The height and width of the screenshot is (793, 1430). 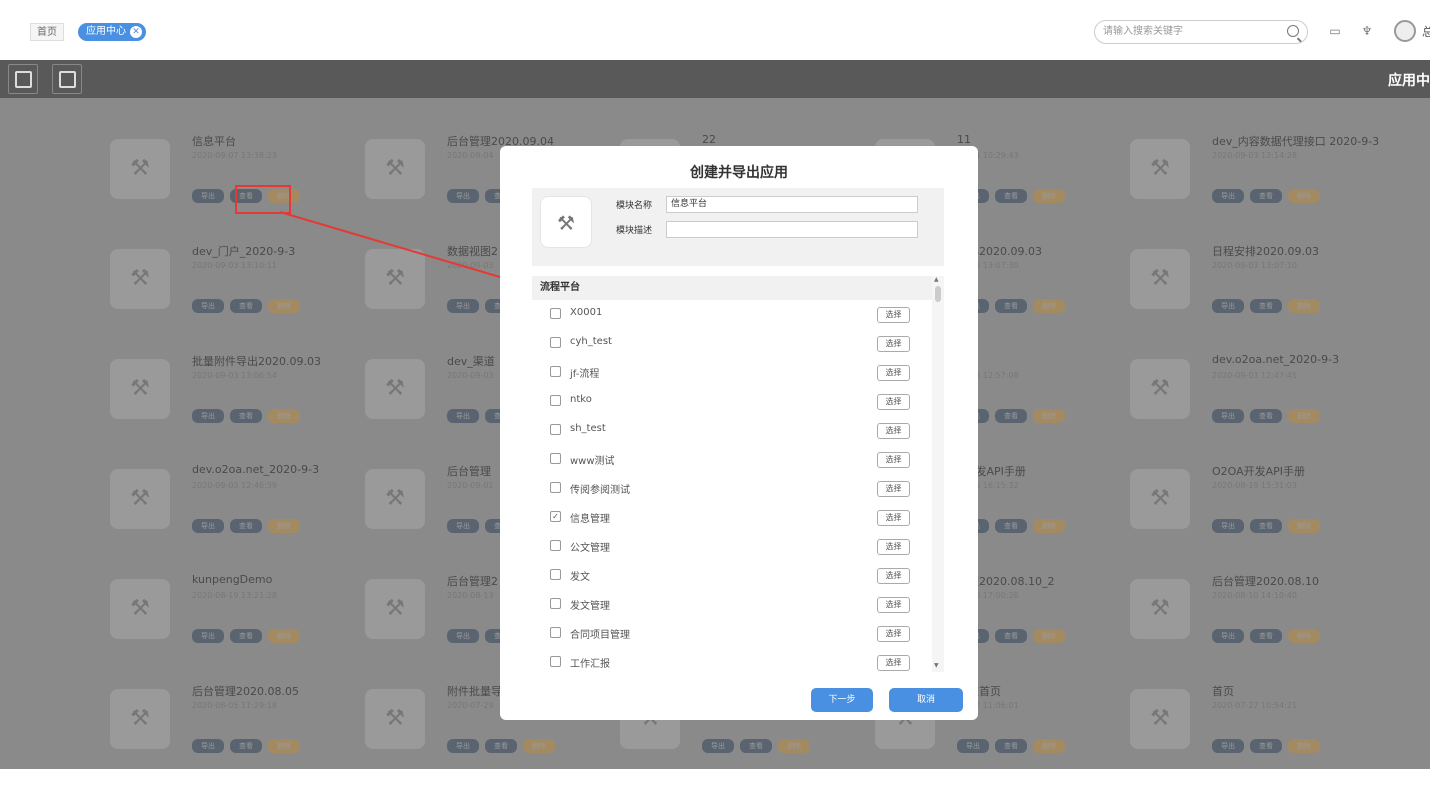 What do you see at coordinates (732, 546) in the screenshot?
I see `list-item: 公文管理 选择` at bounding box center [732, 546].